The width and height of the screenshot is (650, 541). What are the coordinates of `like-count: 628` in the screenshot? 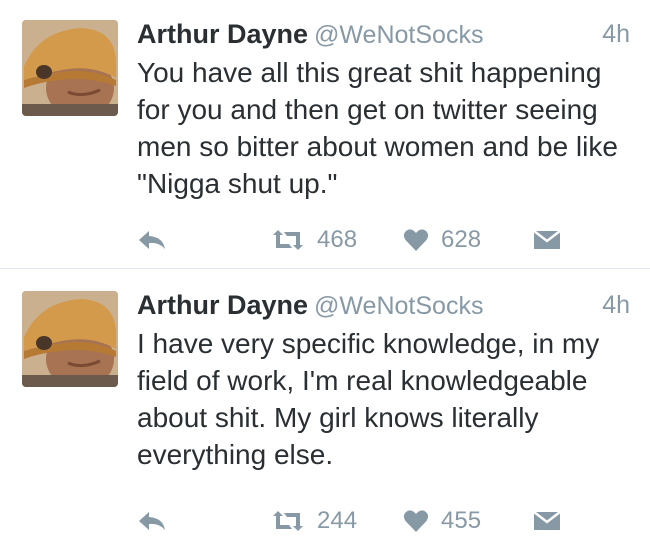 It's located at (461, 239).